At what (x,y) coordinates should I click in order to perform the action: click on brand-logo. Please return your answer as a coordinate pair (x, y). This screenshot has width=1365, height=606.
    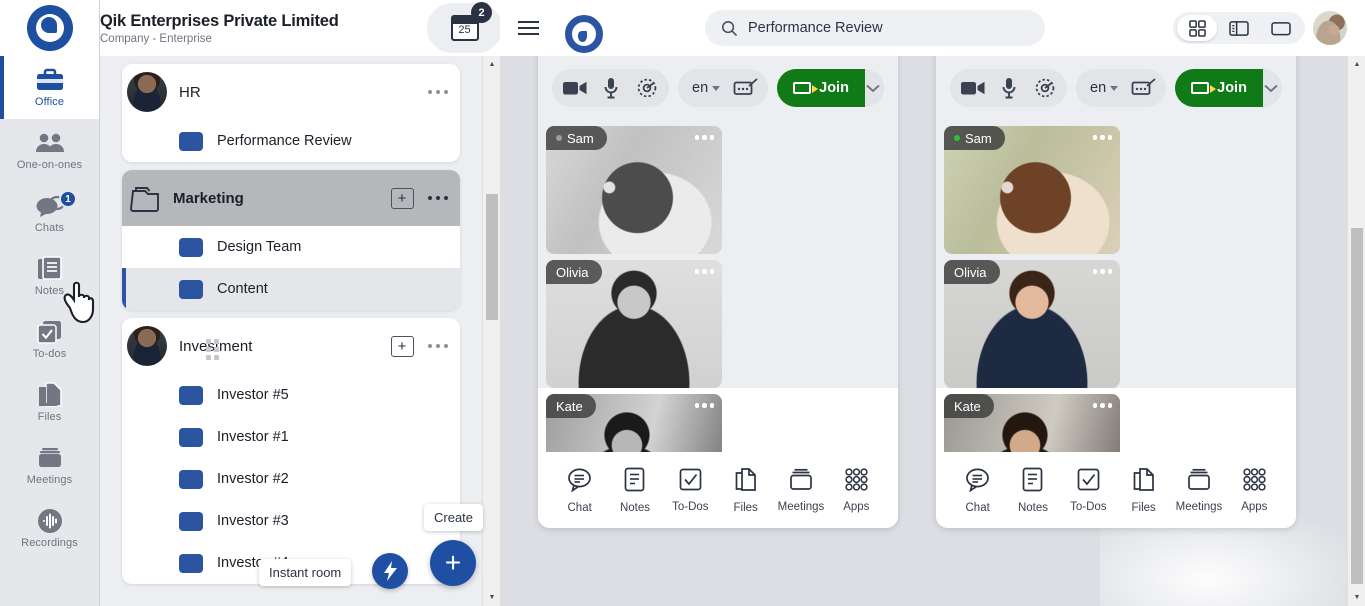
    Looking at the image, I should click on (49, 28).